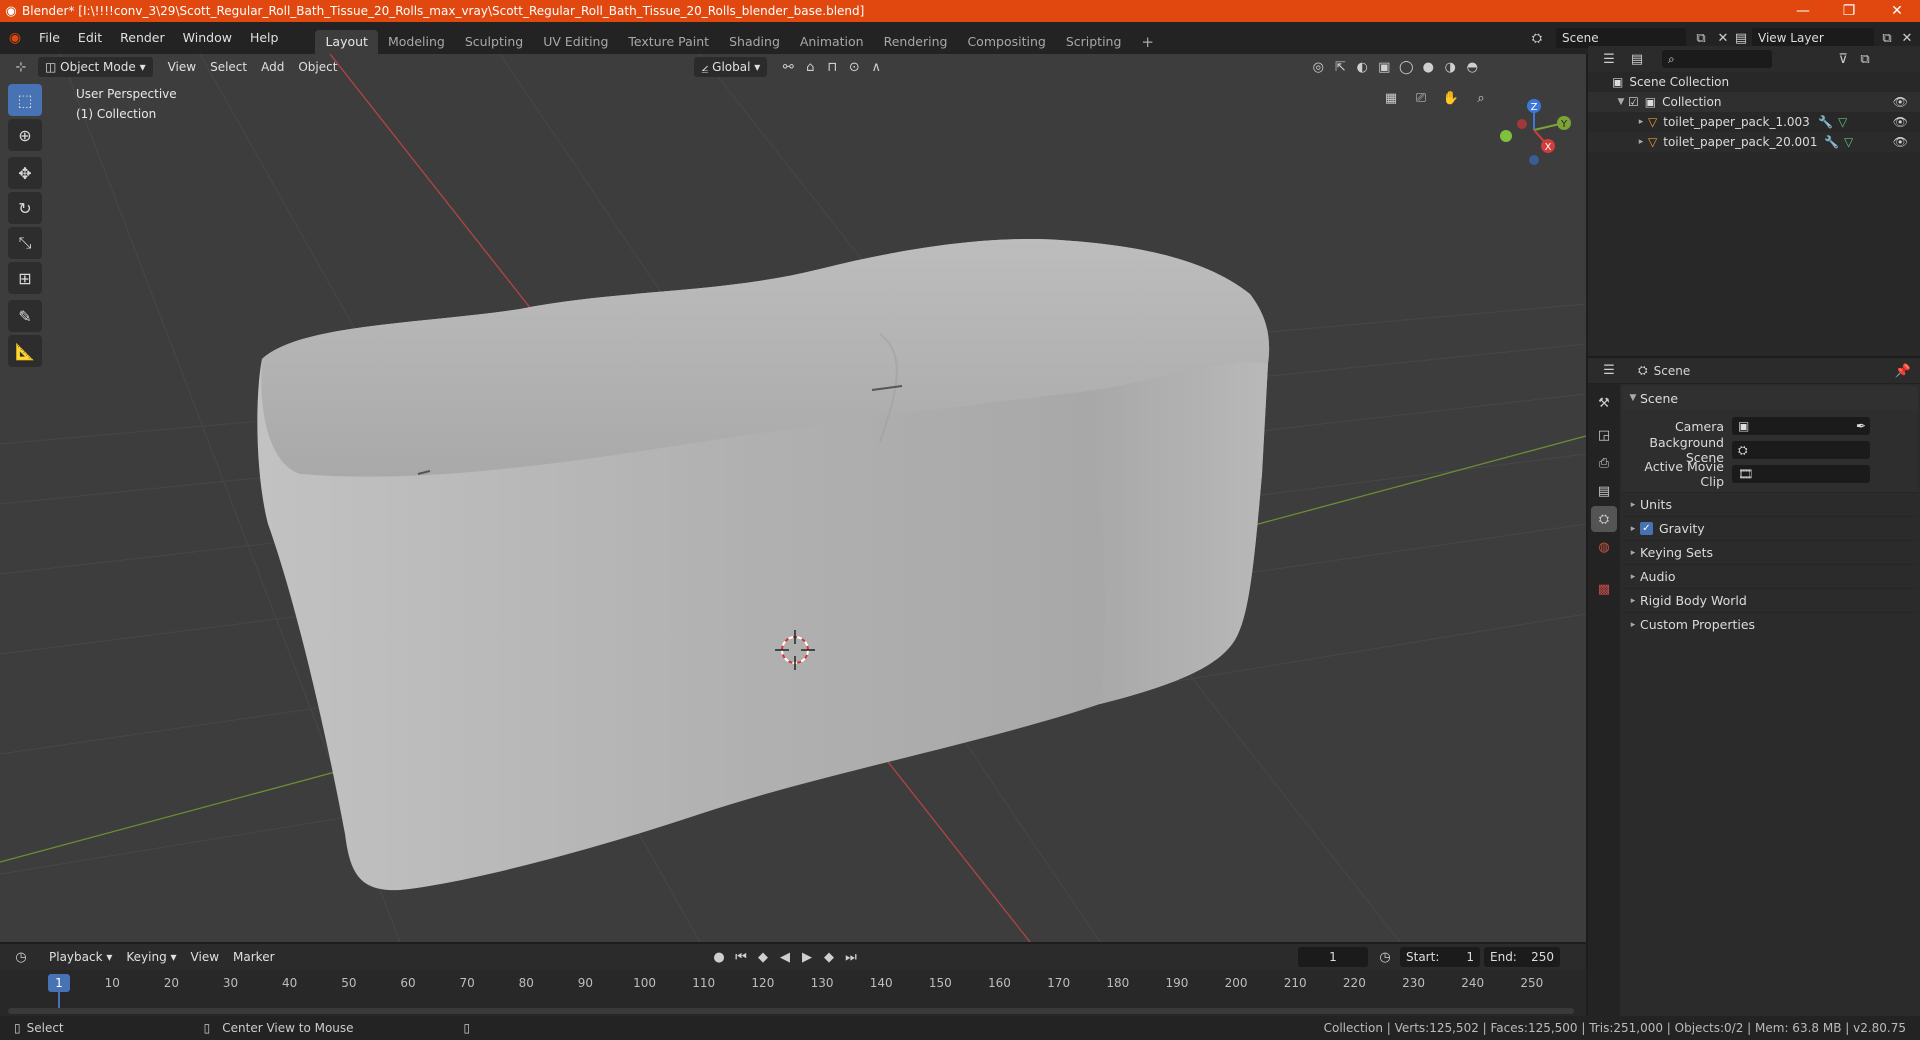 The width and height of the screenshot is (1920, 1040). Describe the element at coordinates (1621, 38) in the screenshot. I see `scene-name-field: Scene` at that location.